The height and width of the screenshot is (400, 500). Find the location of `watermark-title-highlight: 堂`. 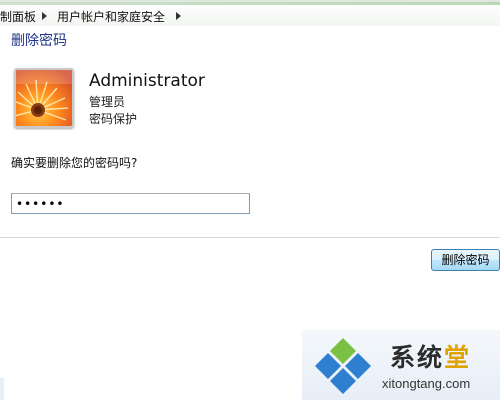

watermark-title-highlight: 堂 is located at coordinates (458, 357).